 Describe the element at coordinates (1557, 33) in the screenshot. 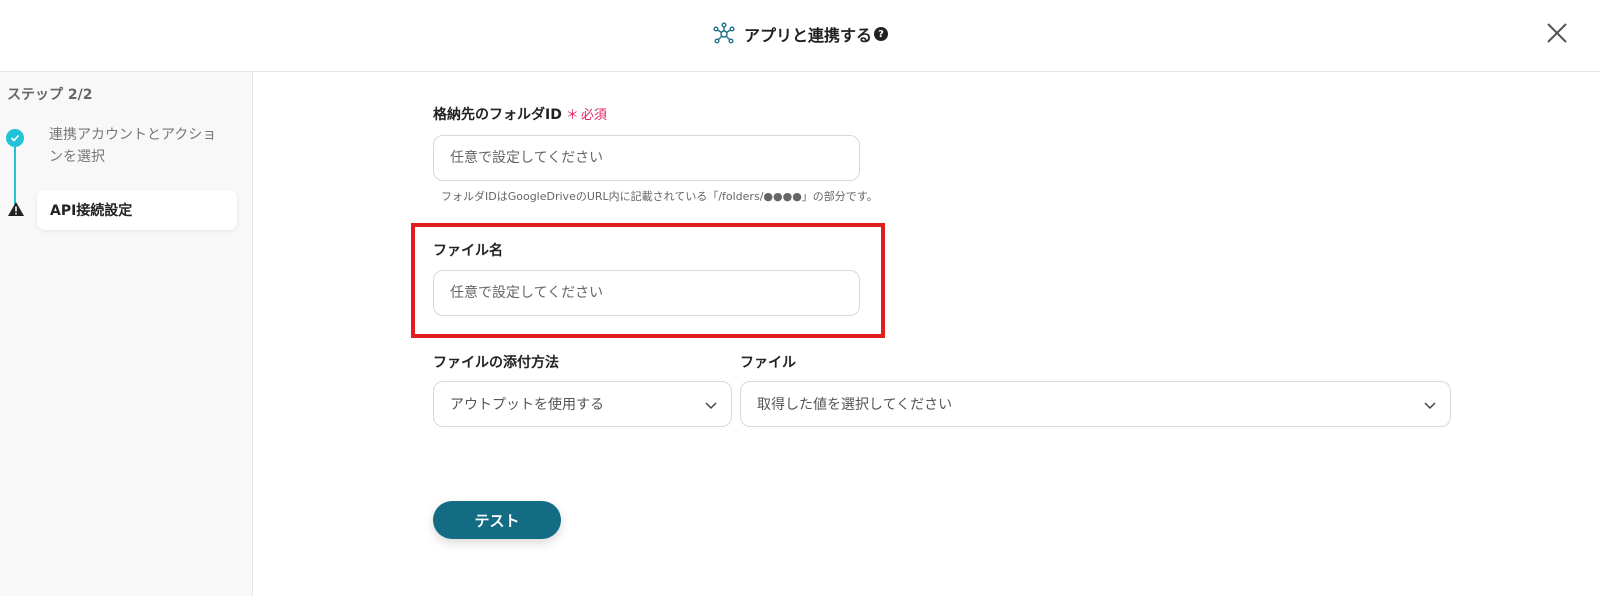

I see `close-icon` at that location.